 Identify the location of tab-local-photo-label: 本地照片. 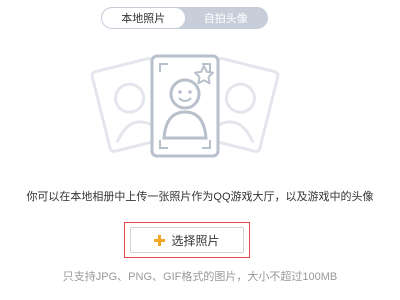
(143, 19).